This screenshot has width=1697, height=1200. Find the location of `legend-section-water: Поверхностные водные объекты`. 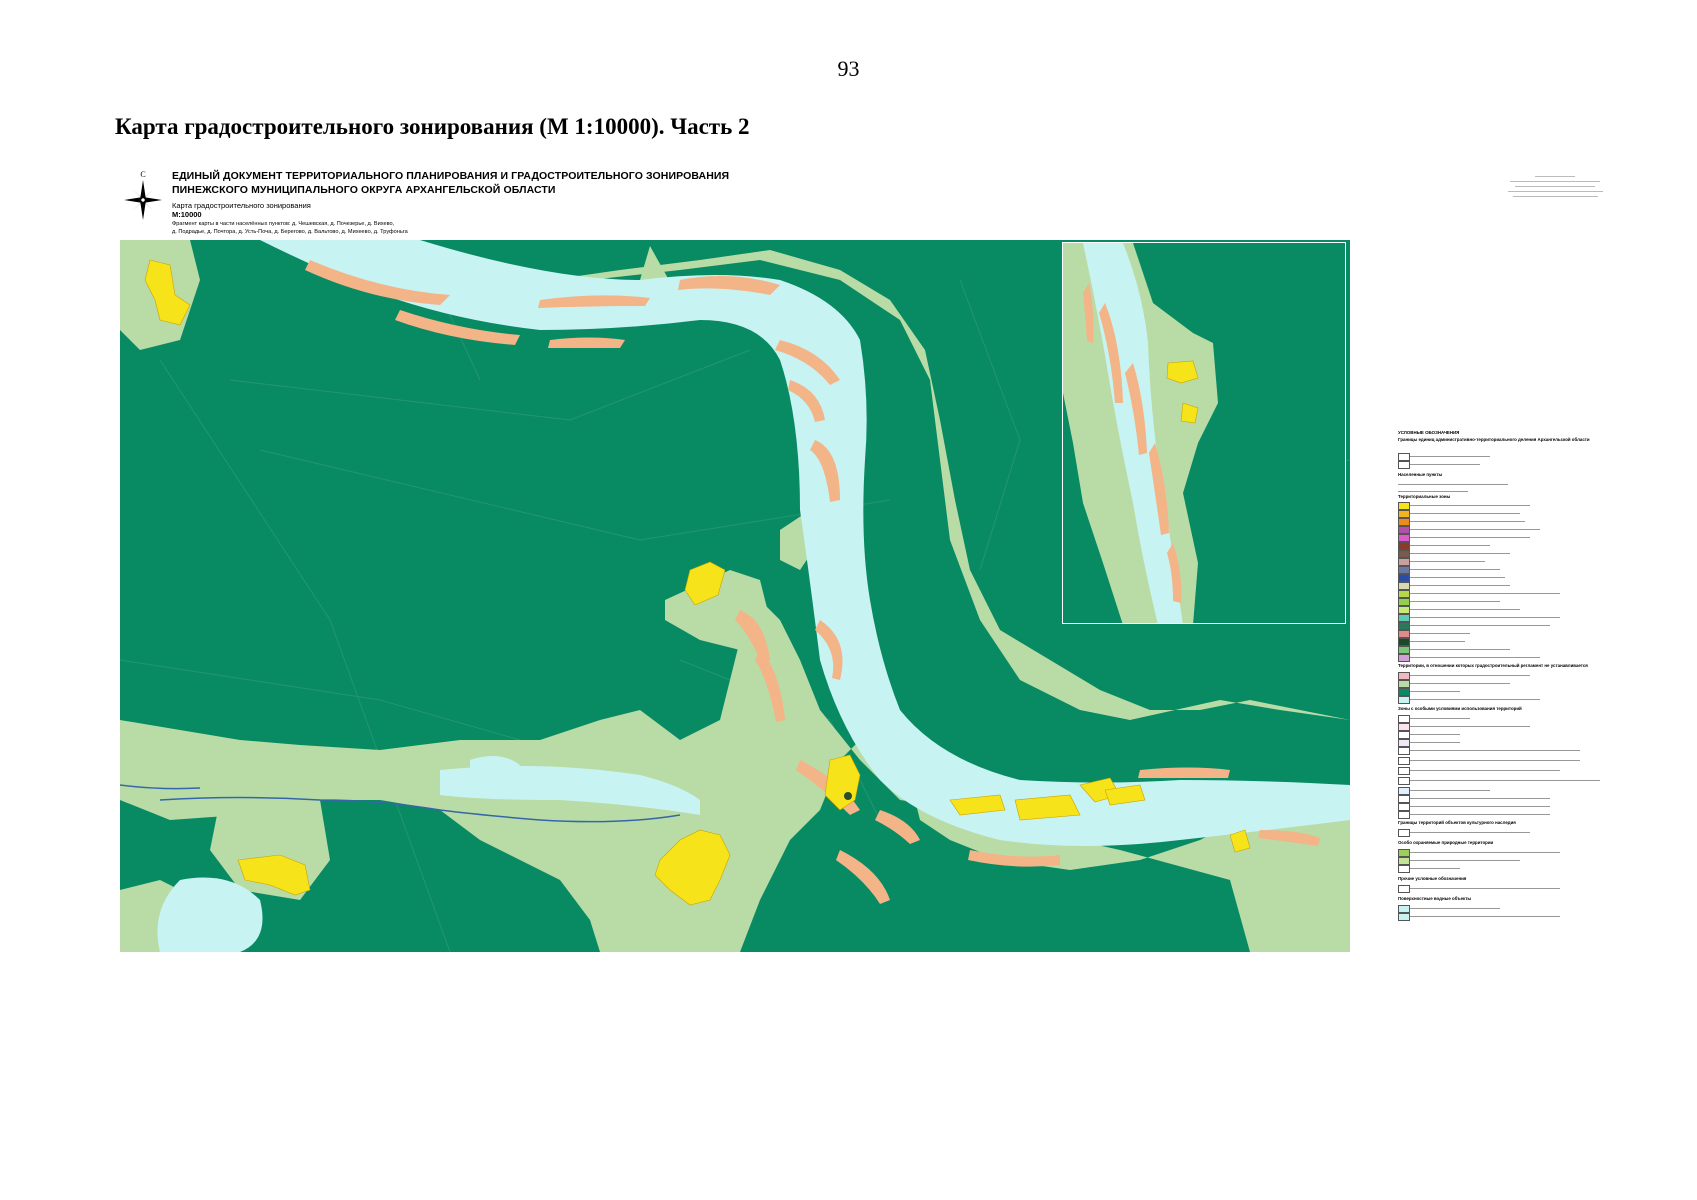

legend-section-water: Поверхностные водные объекты is located at coordinates (1435, 898).